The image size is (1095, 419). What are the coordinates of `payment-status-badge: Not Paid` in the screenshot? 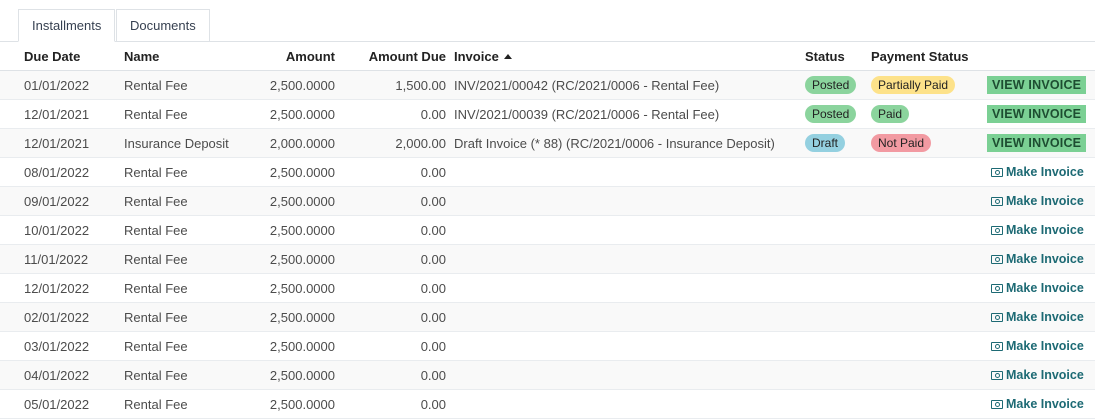 It's located at (901, 143).